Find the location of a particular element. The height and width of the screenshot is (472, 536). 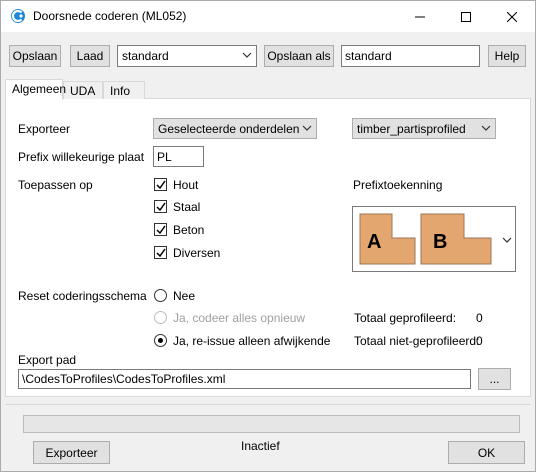

save-as-name-input: standard is located at coordinates (410, 56).